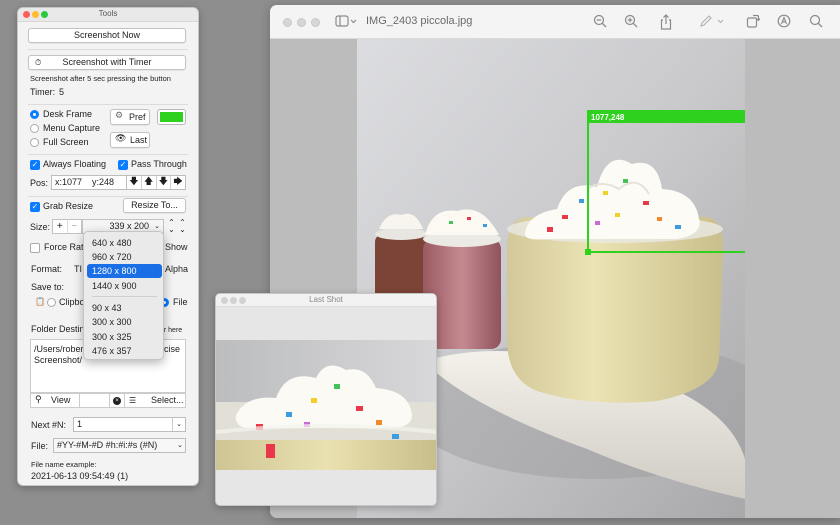  What do you see at coordinates (124, 257) in the screenshot?
I see `size-option: 960 x 720` at bounding box center [124, 257].